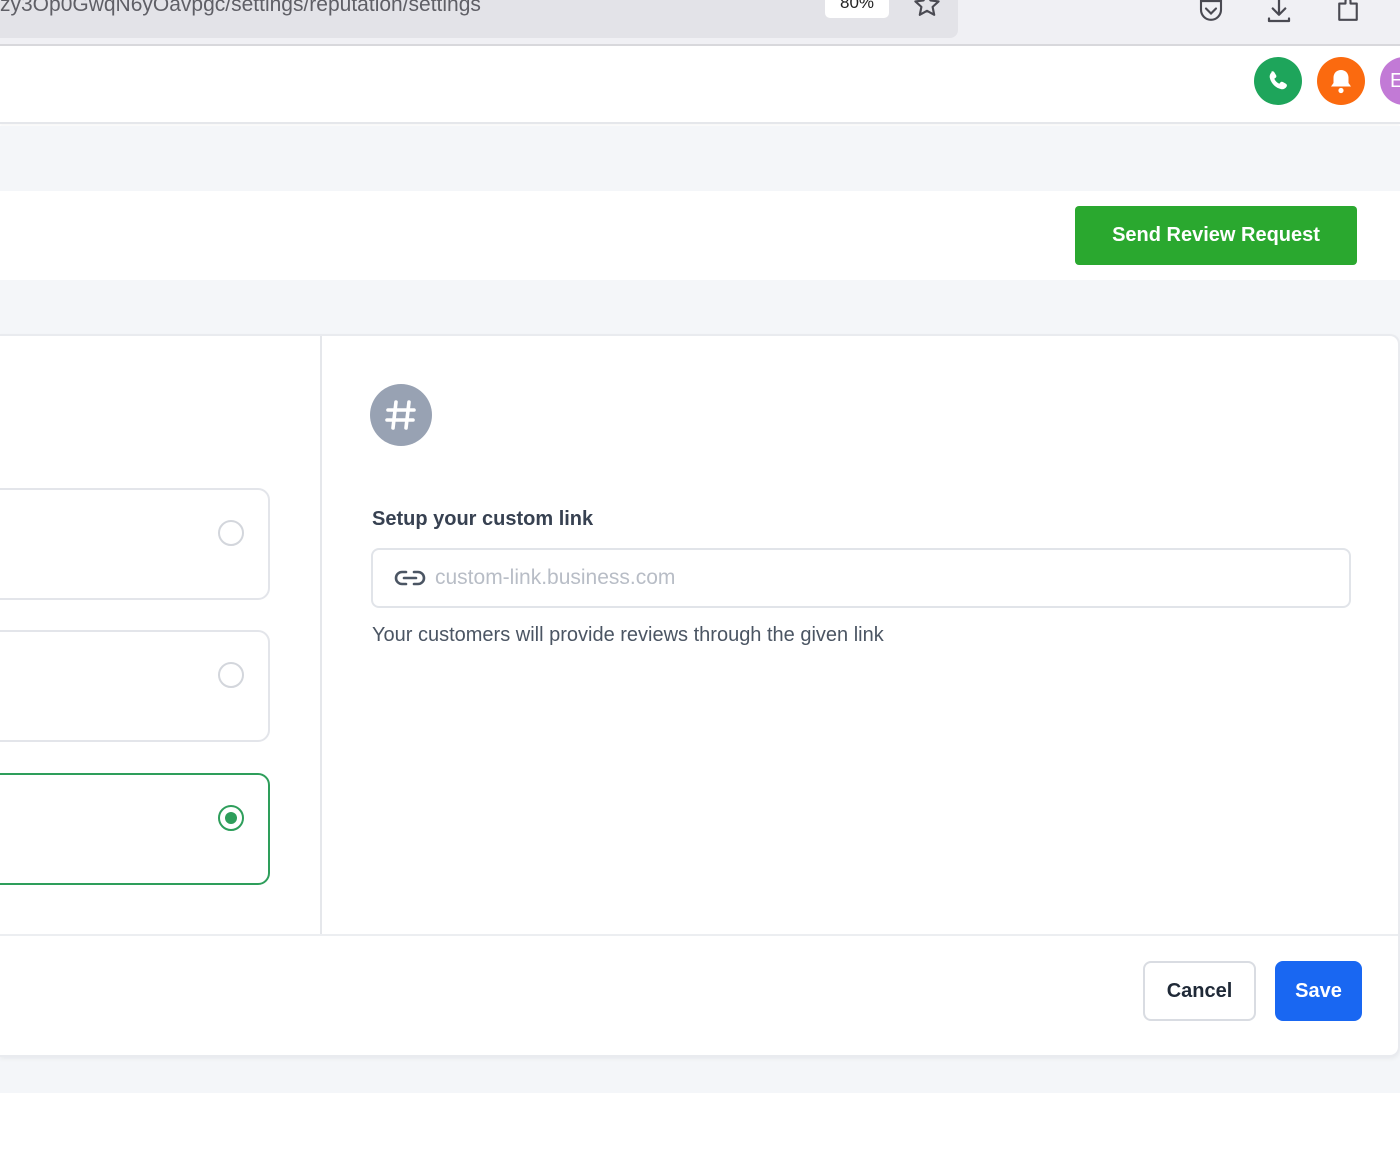 Image resolution: width=1400 pixels, height=1161 pixels. What do you see at coordinates (1348, 14) in the screenshot?
I see `extensions-icon` at bounding box center [1348, 14].